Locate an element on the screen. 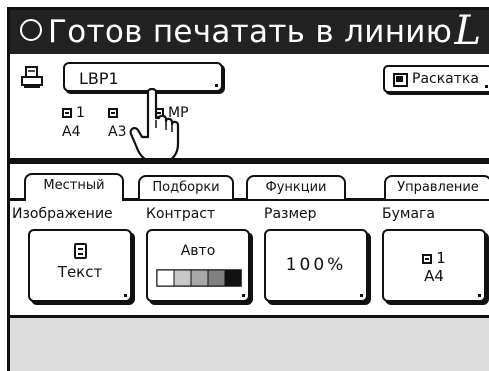 The height and width of the screenshot is (371, 489). status-bar: Готов печатать в линию L is located at coordinates (249, 32).